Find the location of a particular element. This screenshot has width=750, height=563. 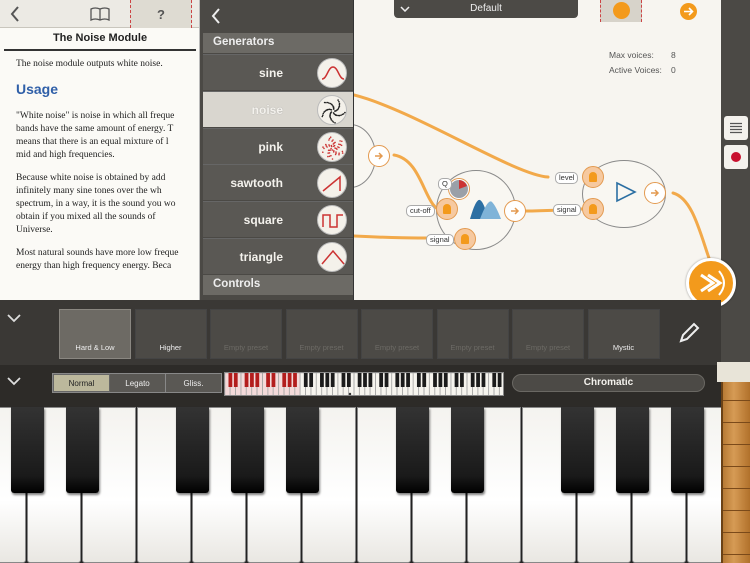

cutoff-label: cut-off is located at coordinates (420, 211).